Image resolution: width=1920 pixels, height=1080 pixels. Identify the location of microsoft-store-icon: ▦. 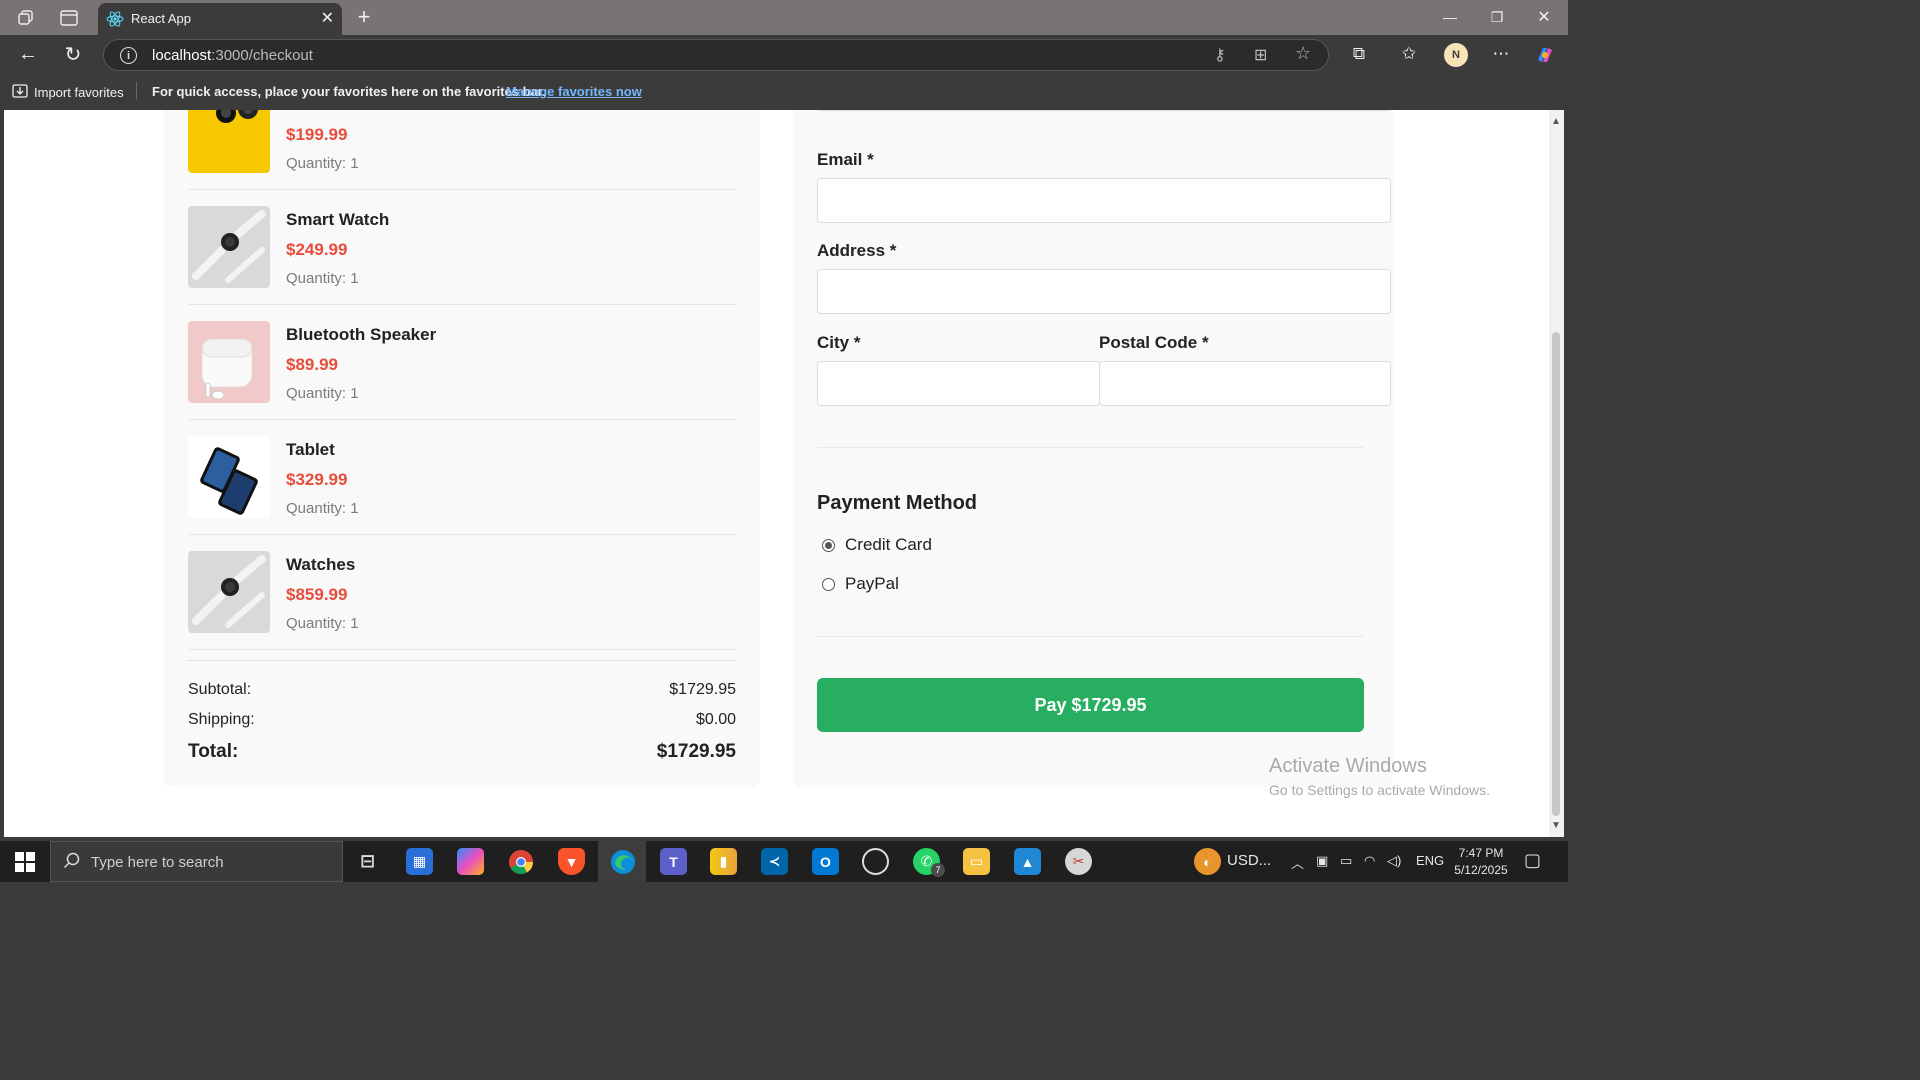
(419, 861).